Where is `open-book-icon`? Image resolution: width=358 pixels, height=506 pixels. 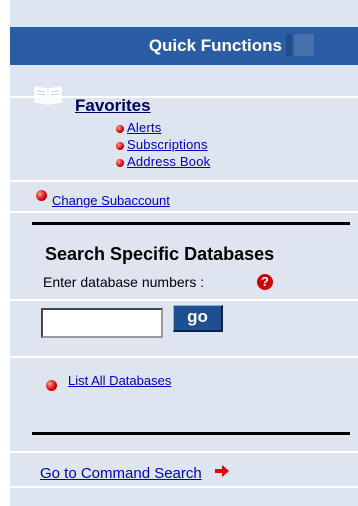 open-book-icon is located at coordinates (48, 95).